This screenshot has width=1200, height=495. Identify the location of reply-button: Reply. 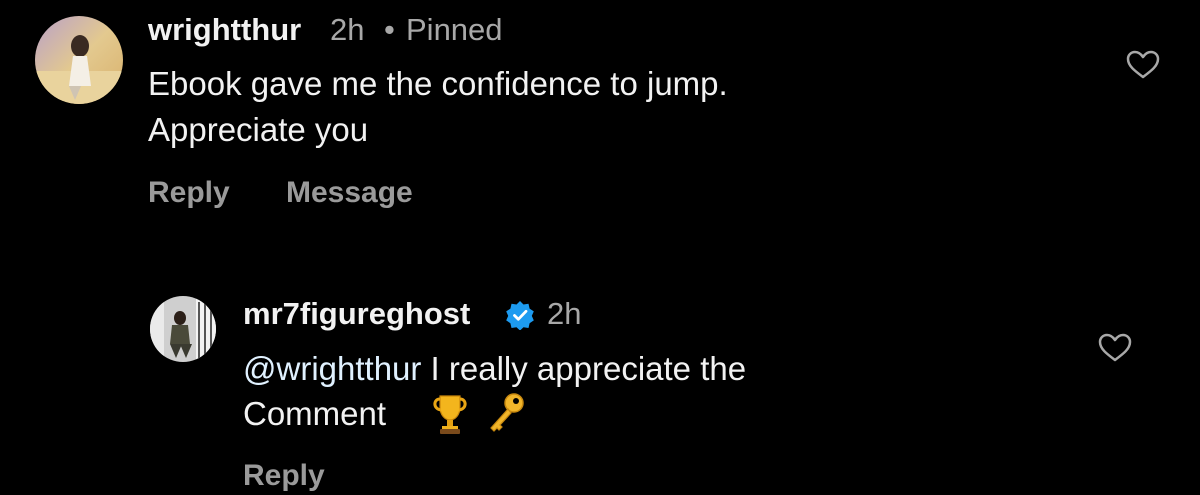
(189, 193).